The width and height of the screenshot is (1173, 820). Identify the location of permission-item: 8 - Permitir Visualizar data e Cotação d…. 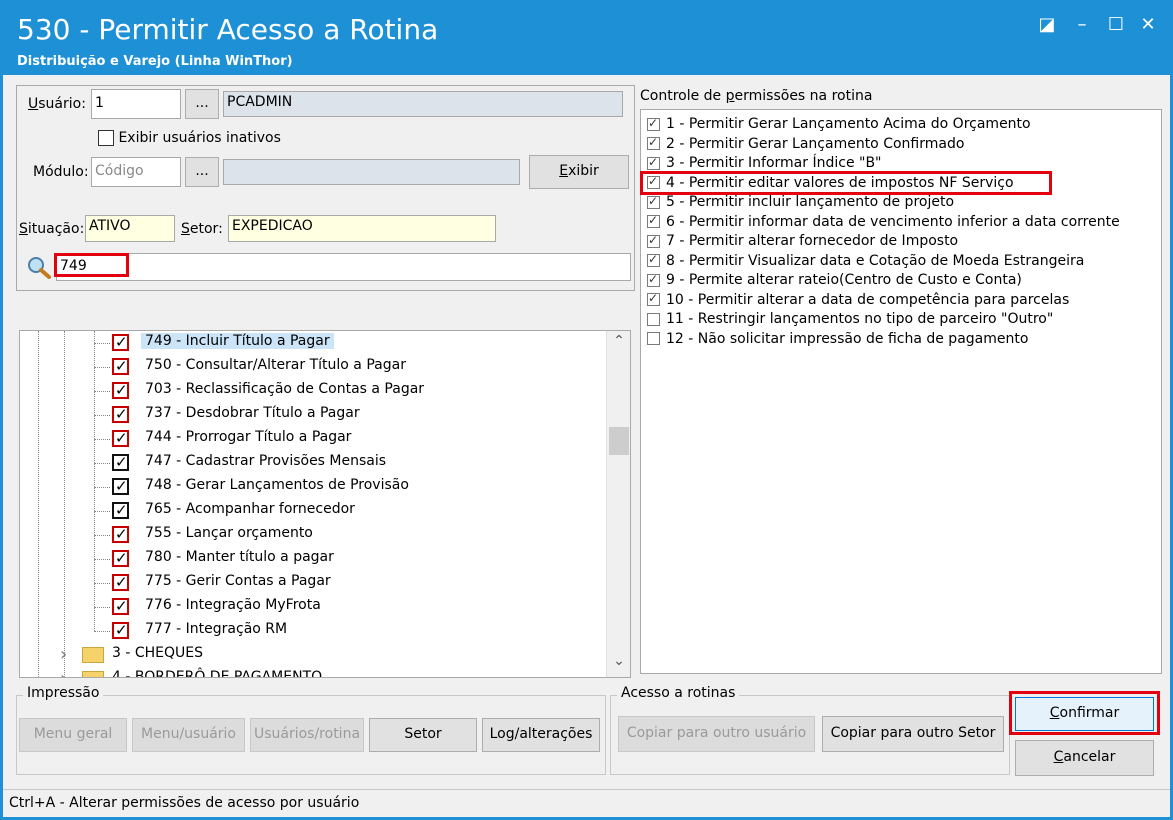
(865, 260).